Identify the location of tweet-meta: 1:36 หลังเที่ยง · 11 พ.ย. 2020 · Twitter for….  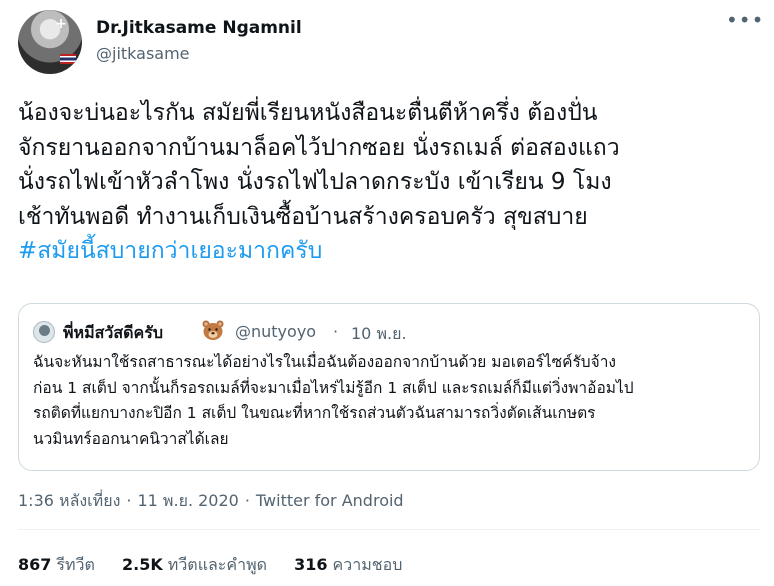
(211, 501).